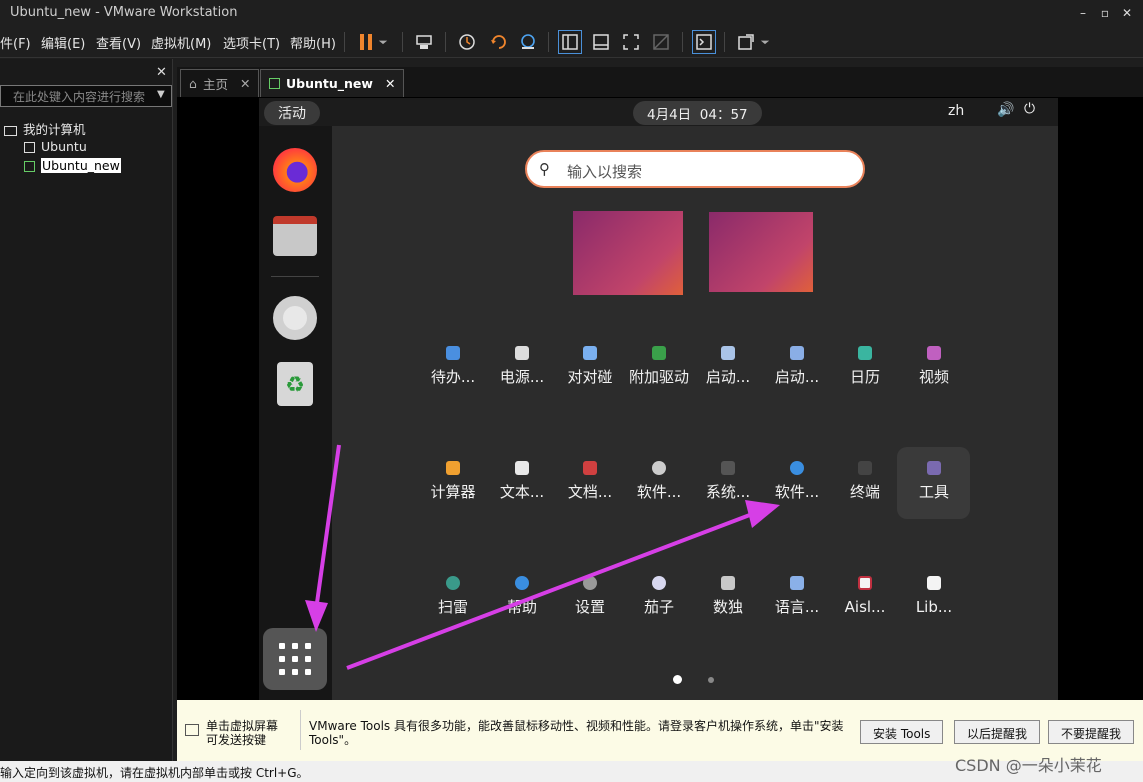 The width and height of the screenshot is (1143, 782). I want to click on page-indicator-active, so click(677, 679).